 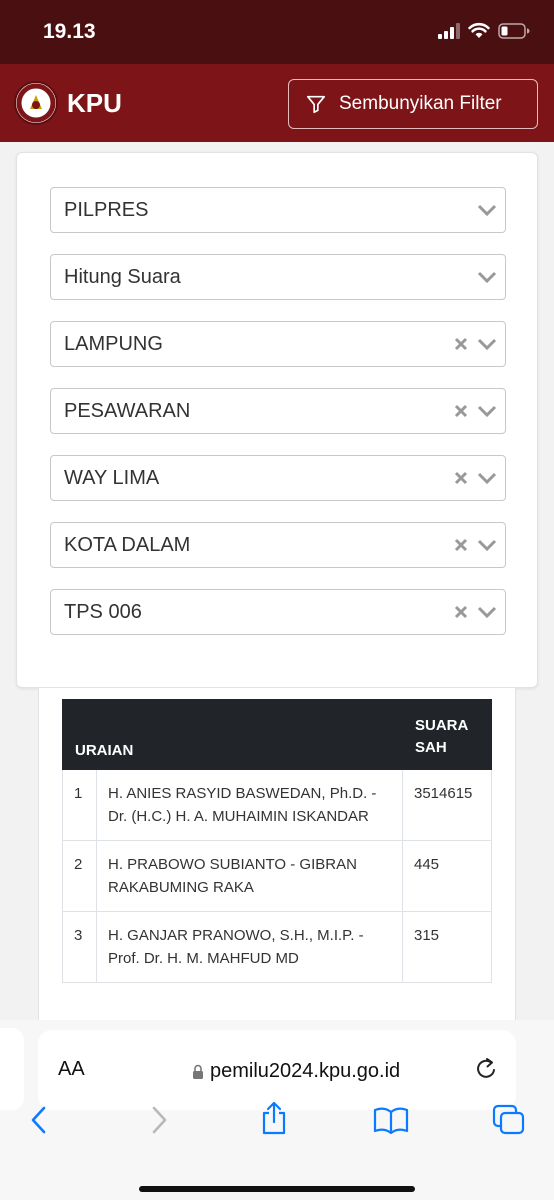 I want to click on select-value: WAY LIMA, so click(x=112, y=478).